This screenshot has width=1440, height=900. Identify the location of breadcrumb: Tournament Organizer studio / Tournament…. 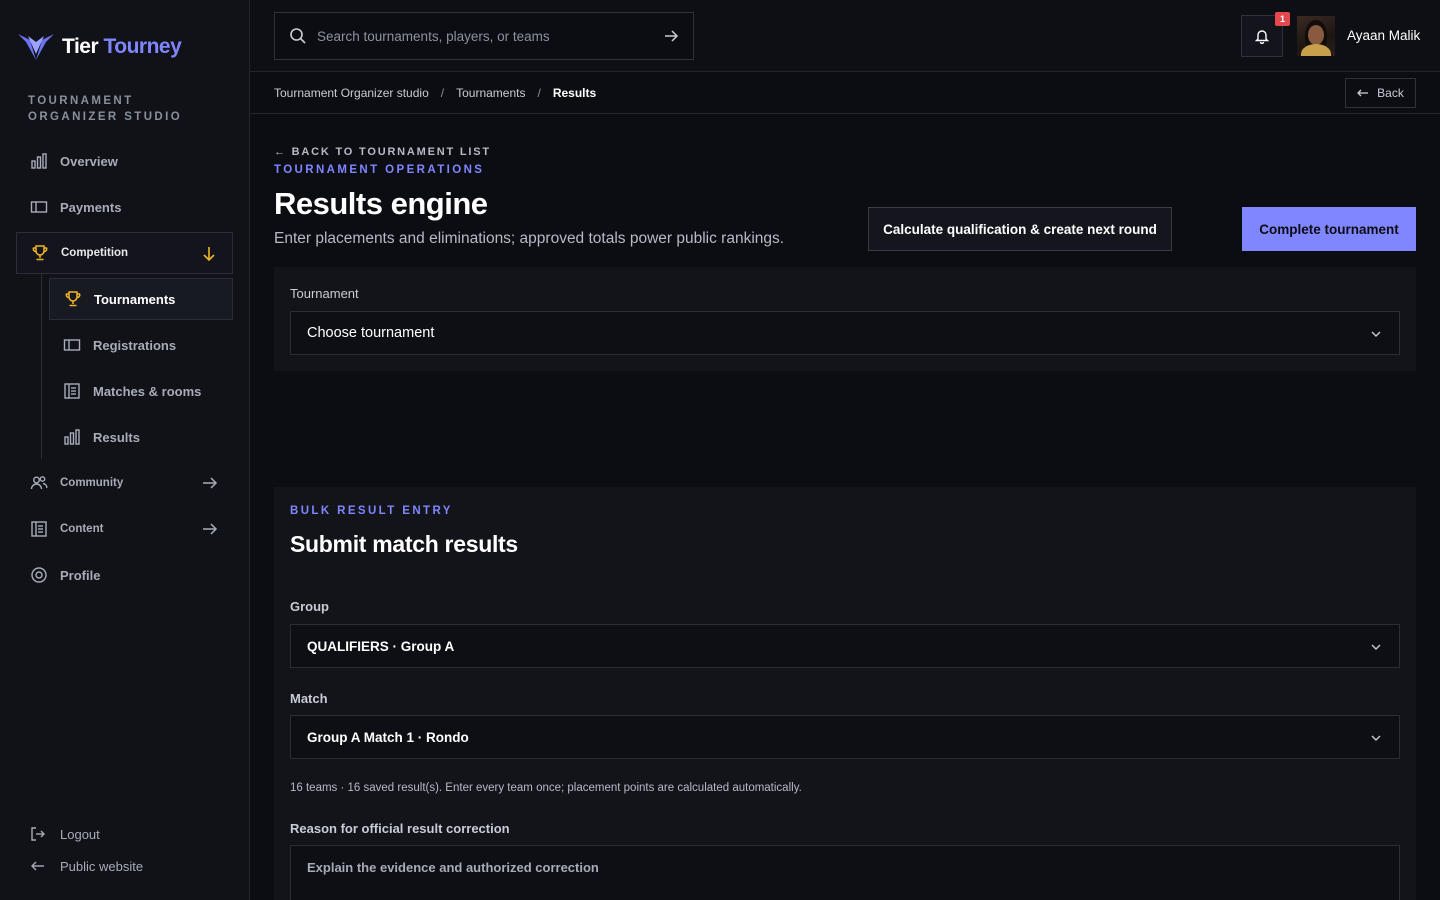
(435, 93).